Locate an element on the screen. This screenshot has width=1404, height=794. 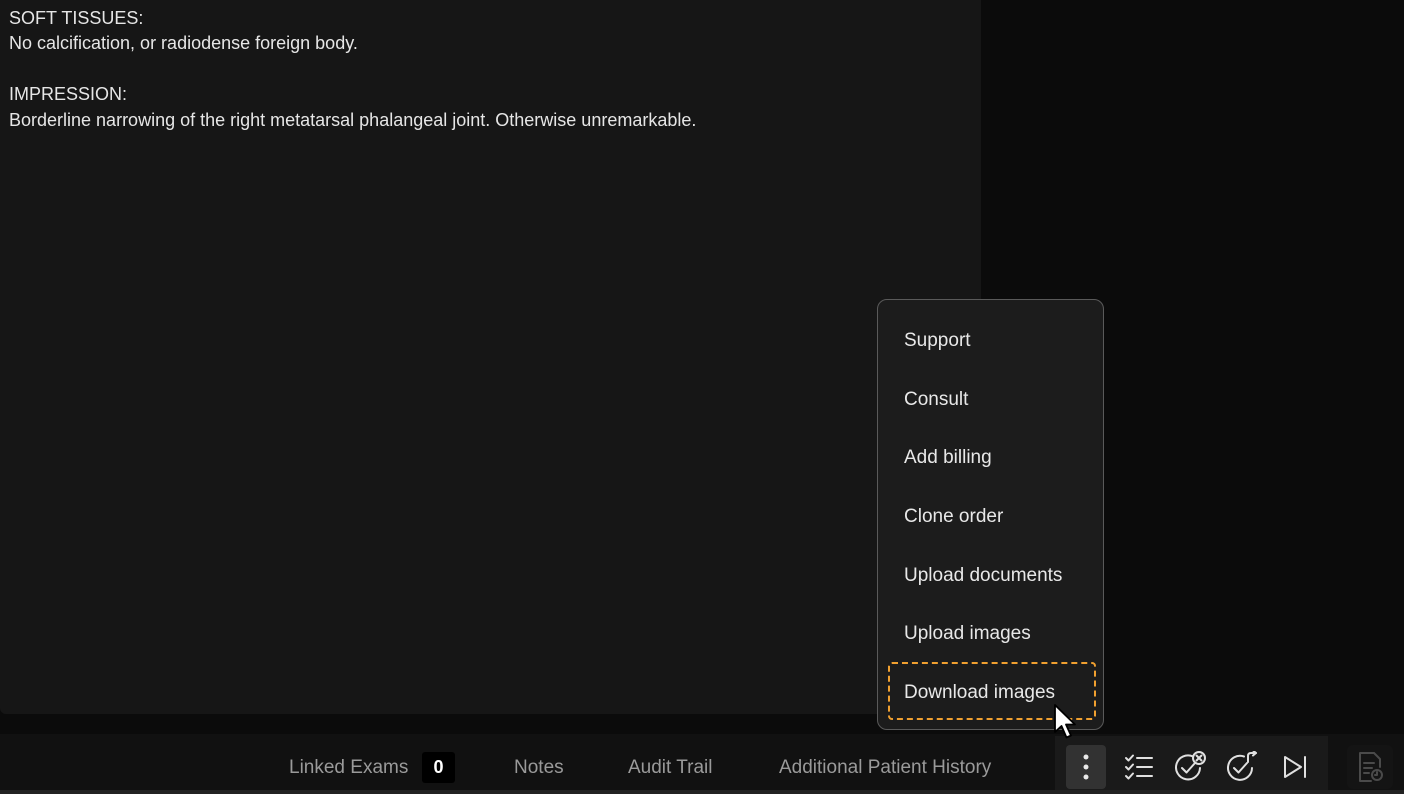
check-circle-forward-icon is located at coordinates (1242, 766).